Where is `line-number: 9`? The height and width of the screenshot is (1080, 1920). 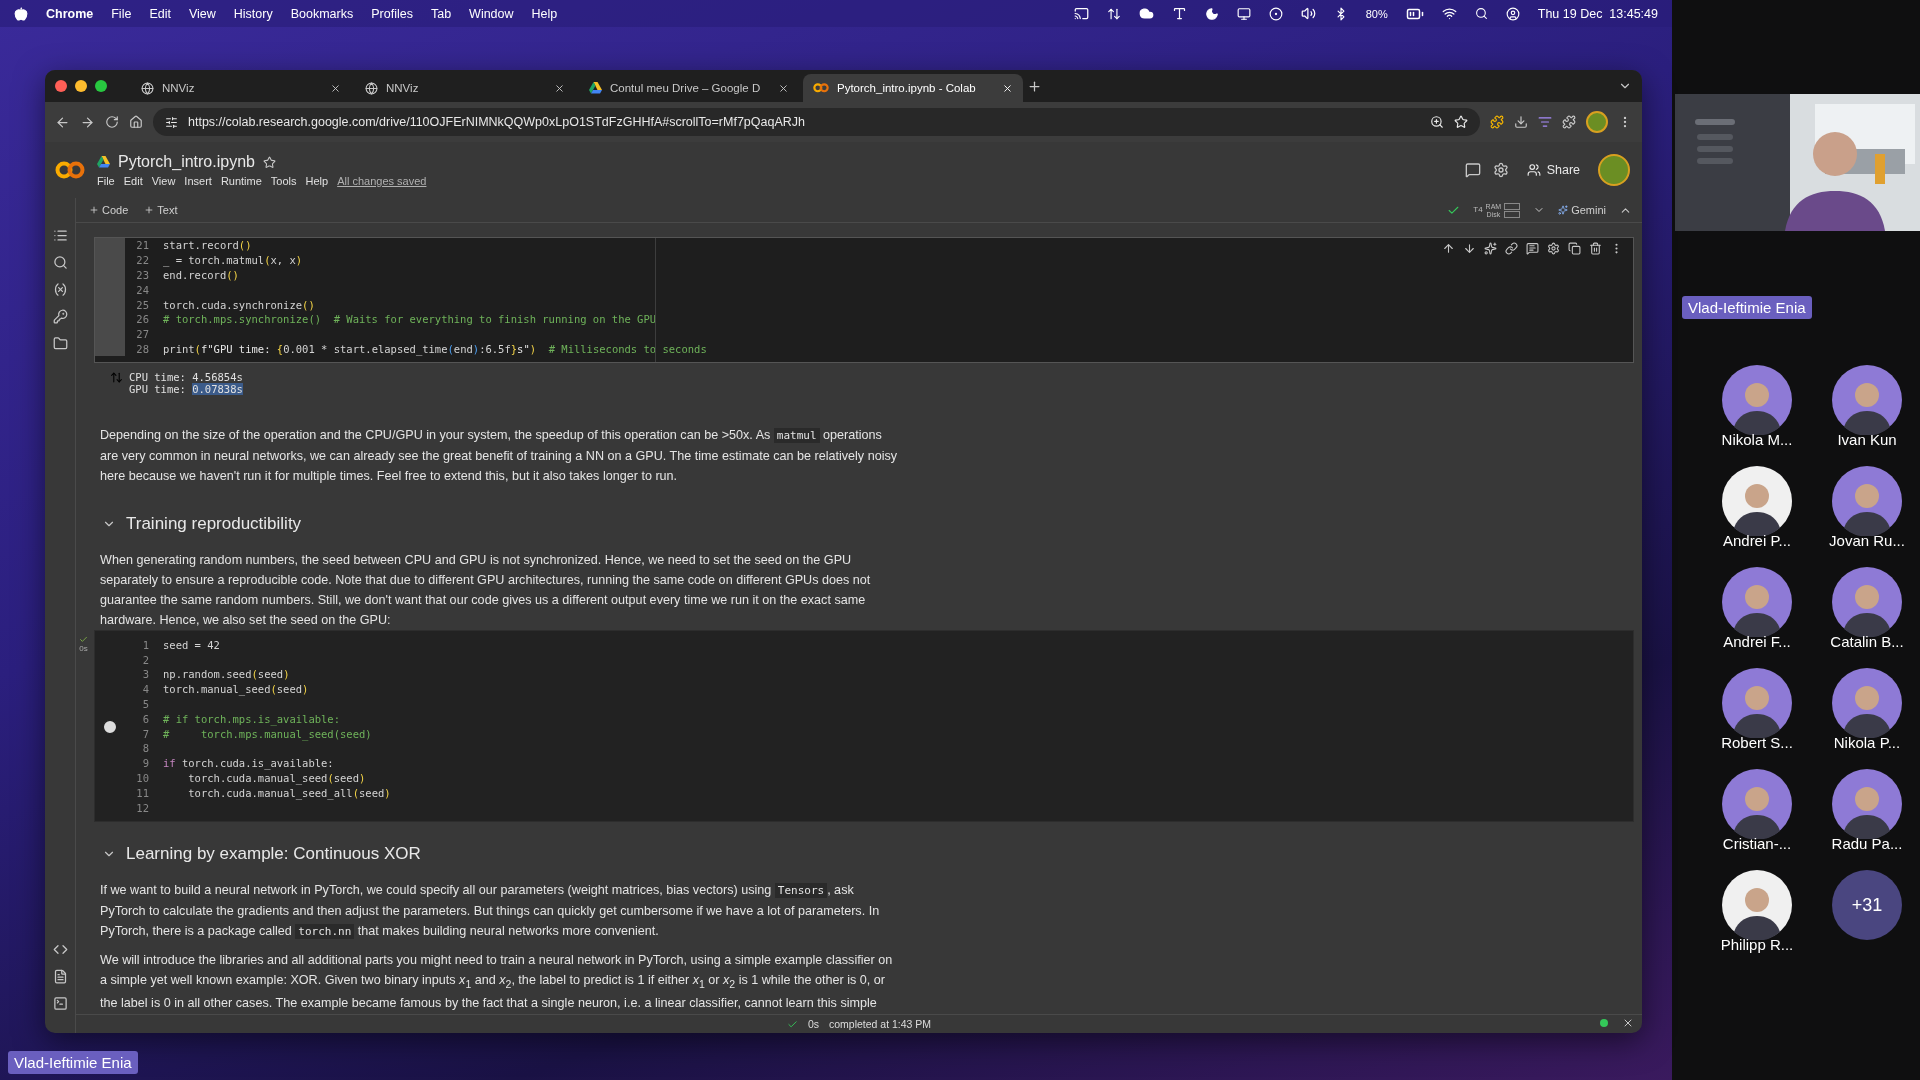
line-number: 9 is located at coordinates (145, 763).